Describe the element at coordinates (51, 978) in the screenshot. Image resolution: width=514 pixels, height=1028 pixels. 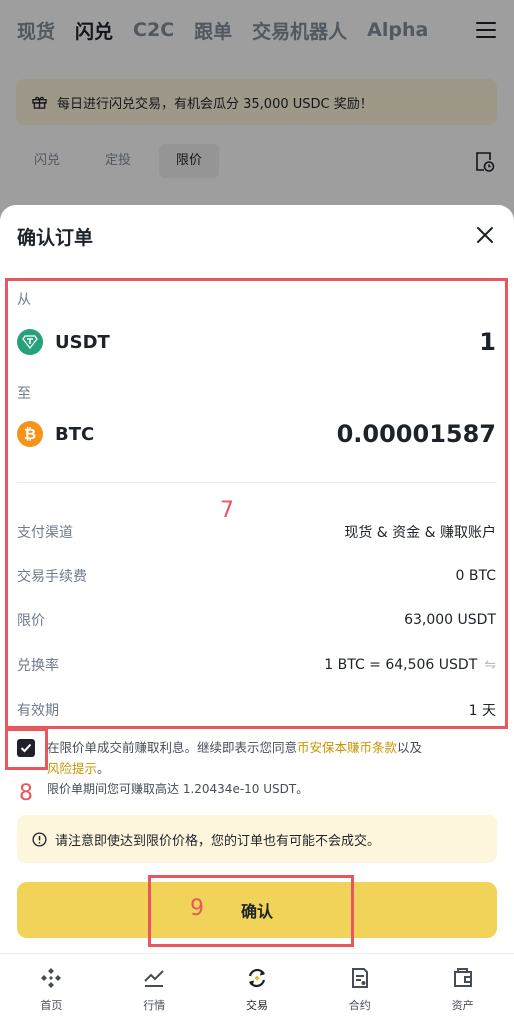
I see `home-icon` at that location.